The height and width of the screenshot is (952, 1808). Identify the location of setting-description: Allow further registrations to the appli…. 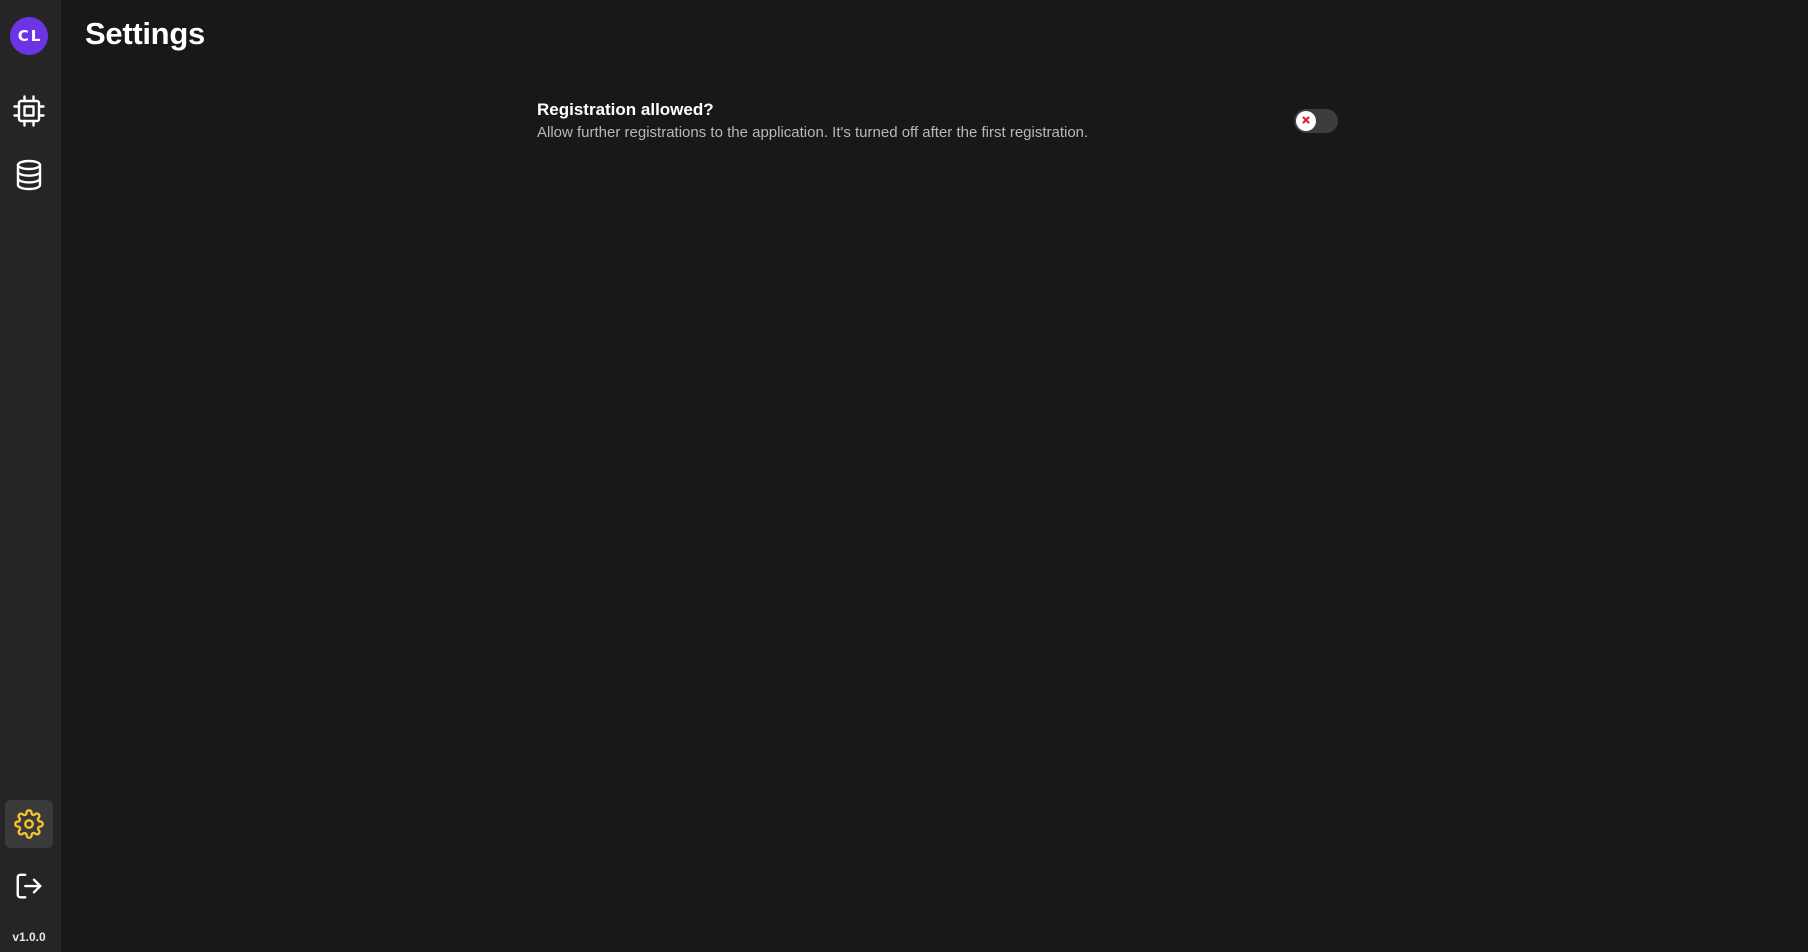
(813, 132).